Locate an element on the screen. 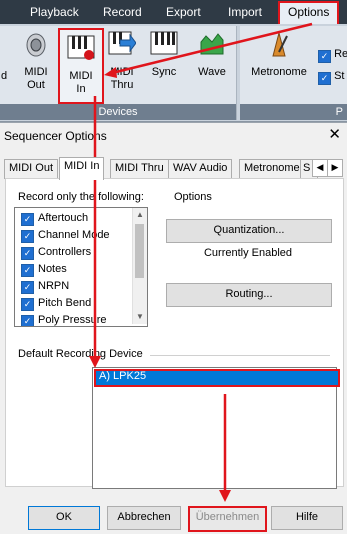 This screenshot has width=347, height=534. tab-midi-thru: MIDI Thru is located at coordinates (139, 169).